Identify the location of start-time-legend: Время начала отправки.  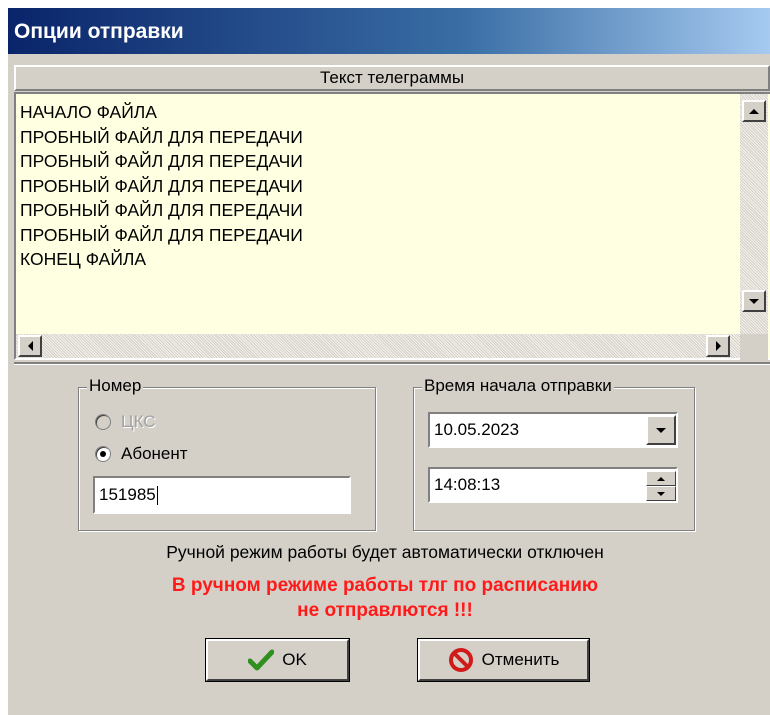
(518, 386).